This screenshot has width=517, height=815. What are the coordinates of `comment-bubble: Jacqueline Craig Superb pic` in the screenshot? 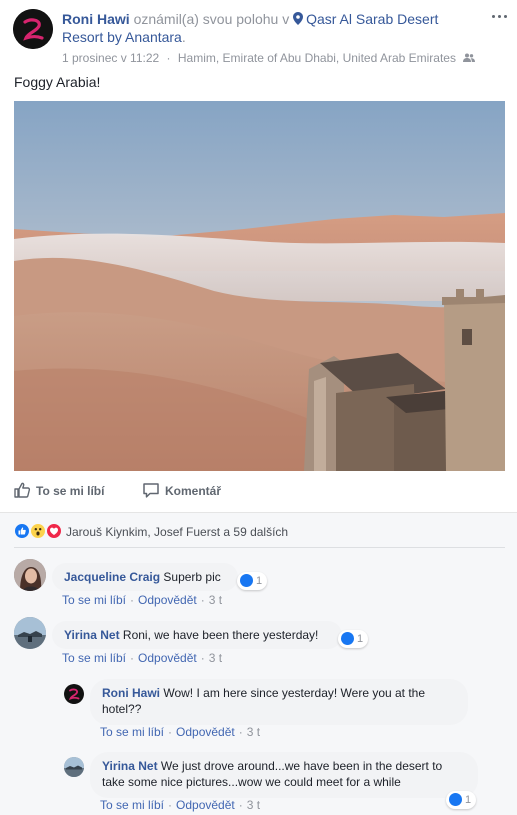 It's located at (145, 577).